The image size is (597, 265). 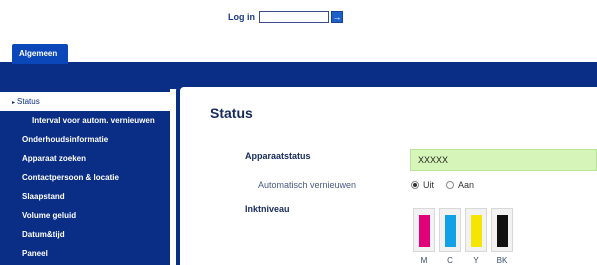 What do you see at coordinates (503, 160) in the screenshot?
I see `device-status-value: XXXXX` at bounding box center [503, 160].